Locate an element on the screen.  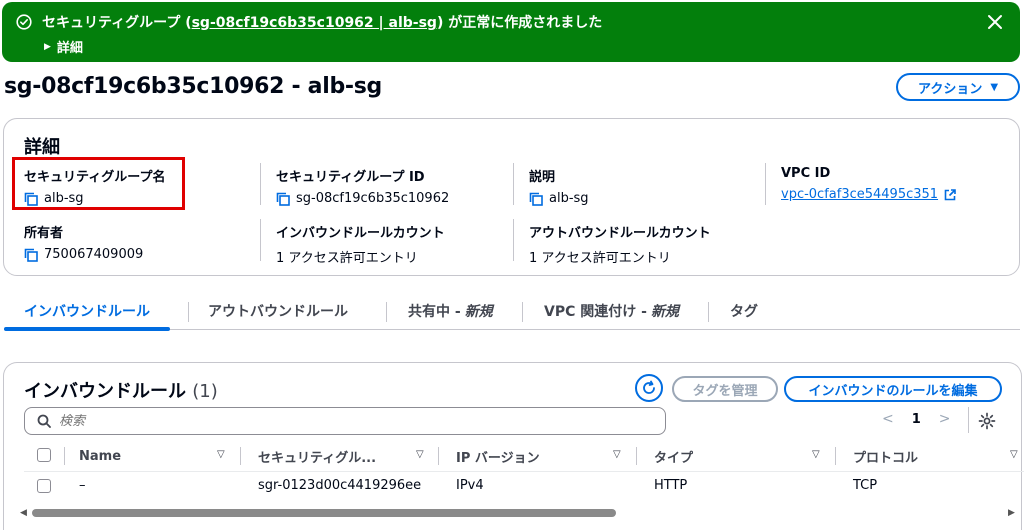
cell-protocol: TCP is located at coordinates (865, 485).